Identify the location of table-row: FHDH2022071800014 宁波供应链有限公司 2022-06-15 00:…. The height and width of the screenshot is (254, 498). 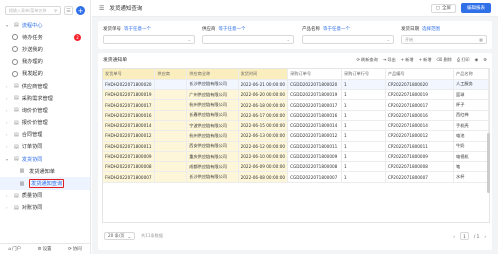
(296, 126).